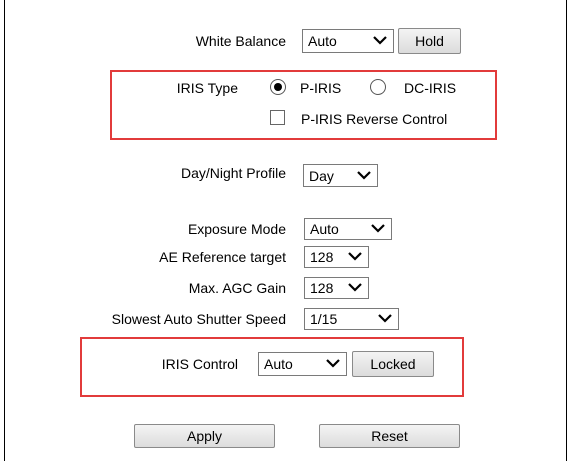 The image size is (574, 461). I want to click on exposure-mode-select: Auto, so click(348, 229).